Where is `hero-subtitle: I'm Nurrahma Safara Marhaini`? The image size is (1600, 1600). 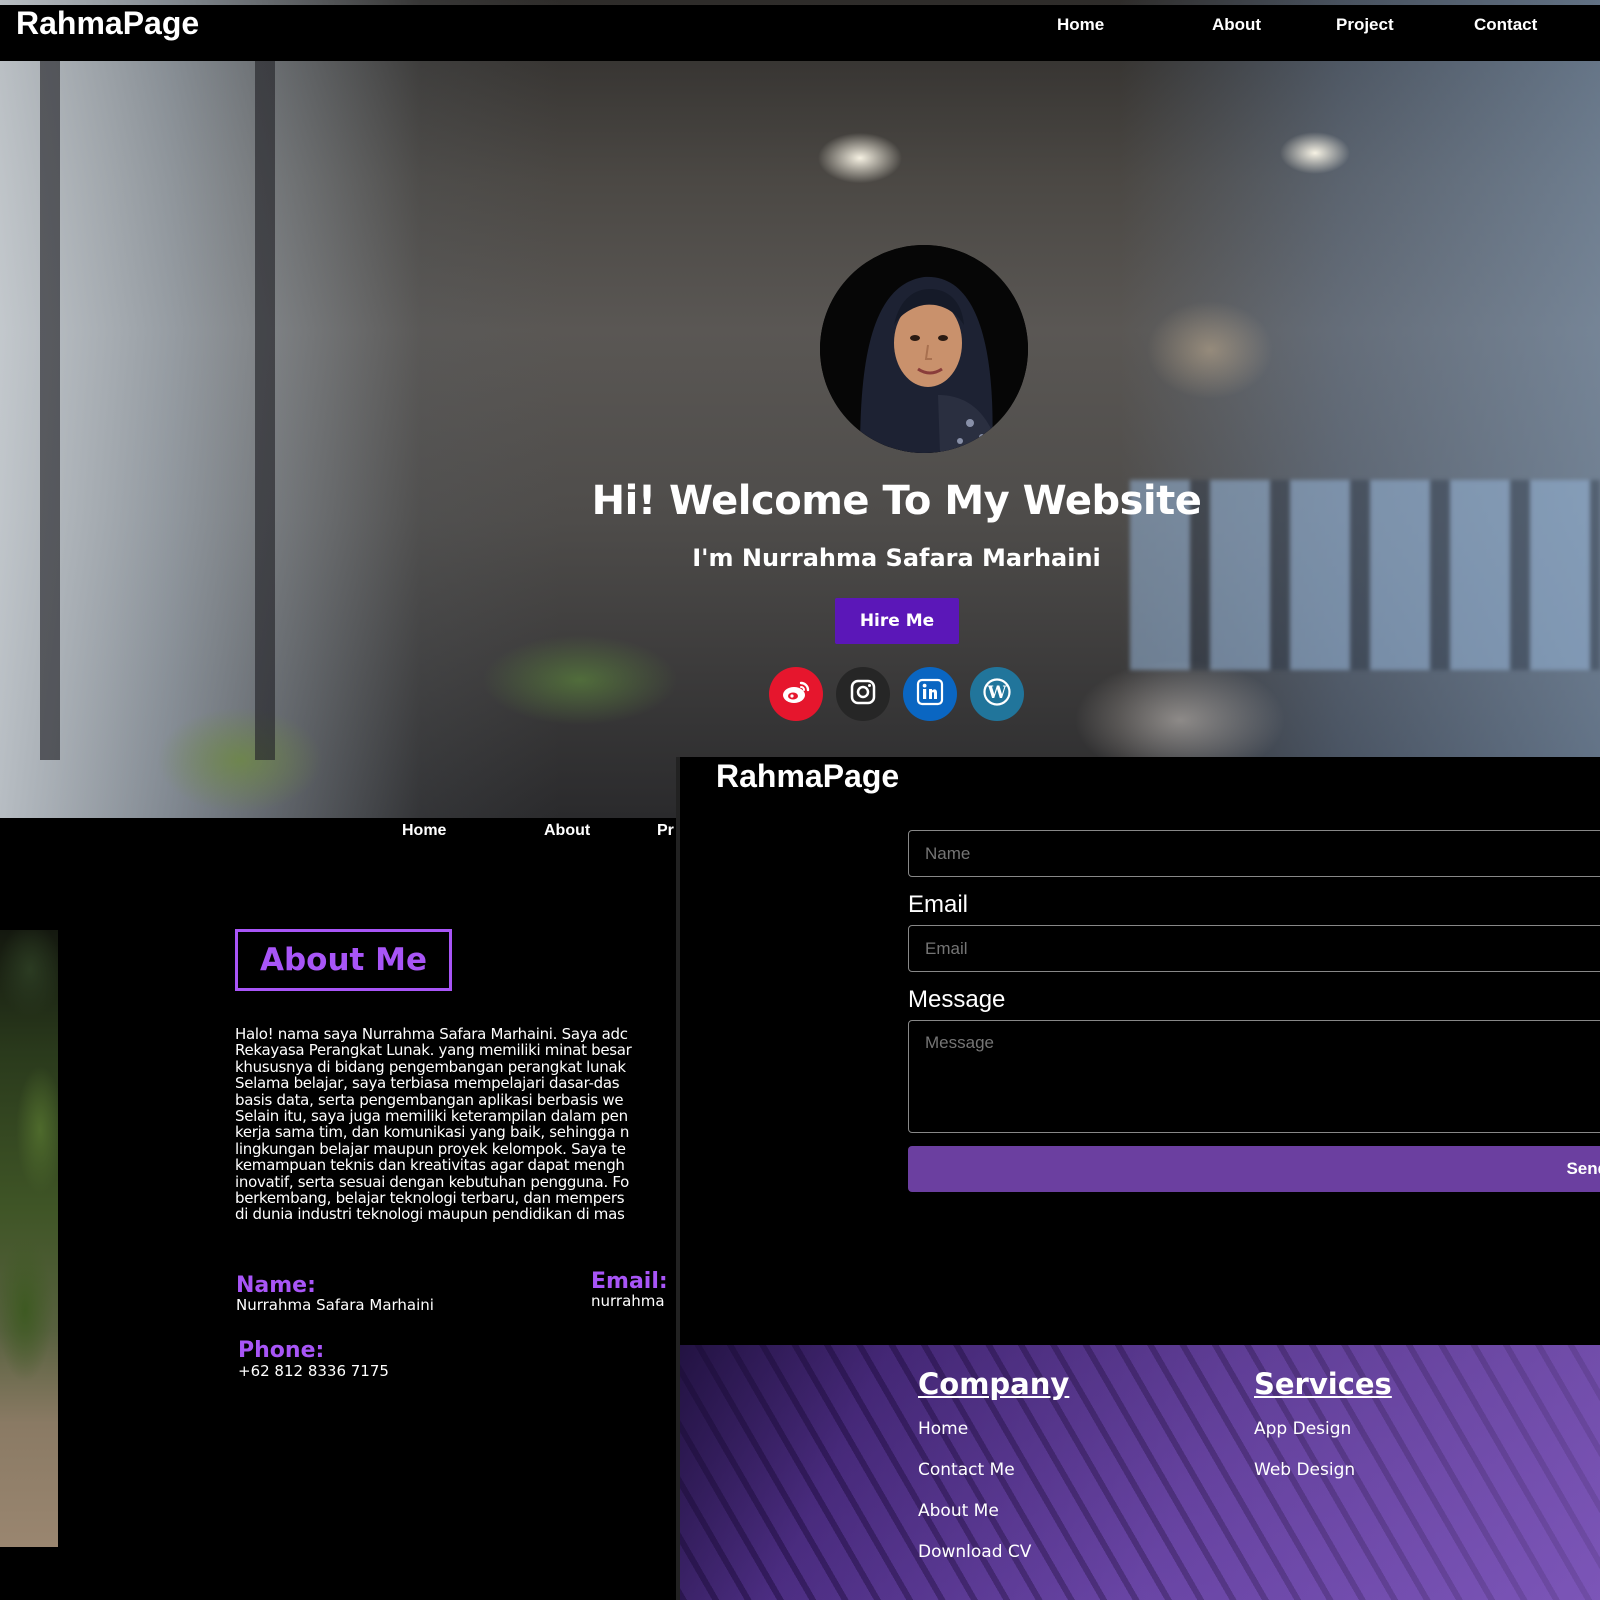
hero-subtitle: I'm Nurrahma Safara Marhaini is located at coordinates (896, 558).